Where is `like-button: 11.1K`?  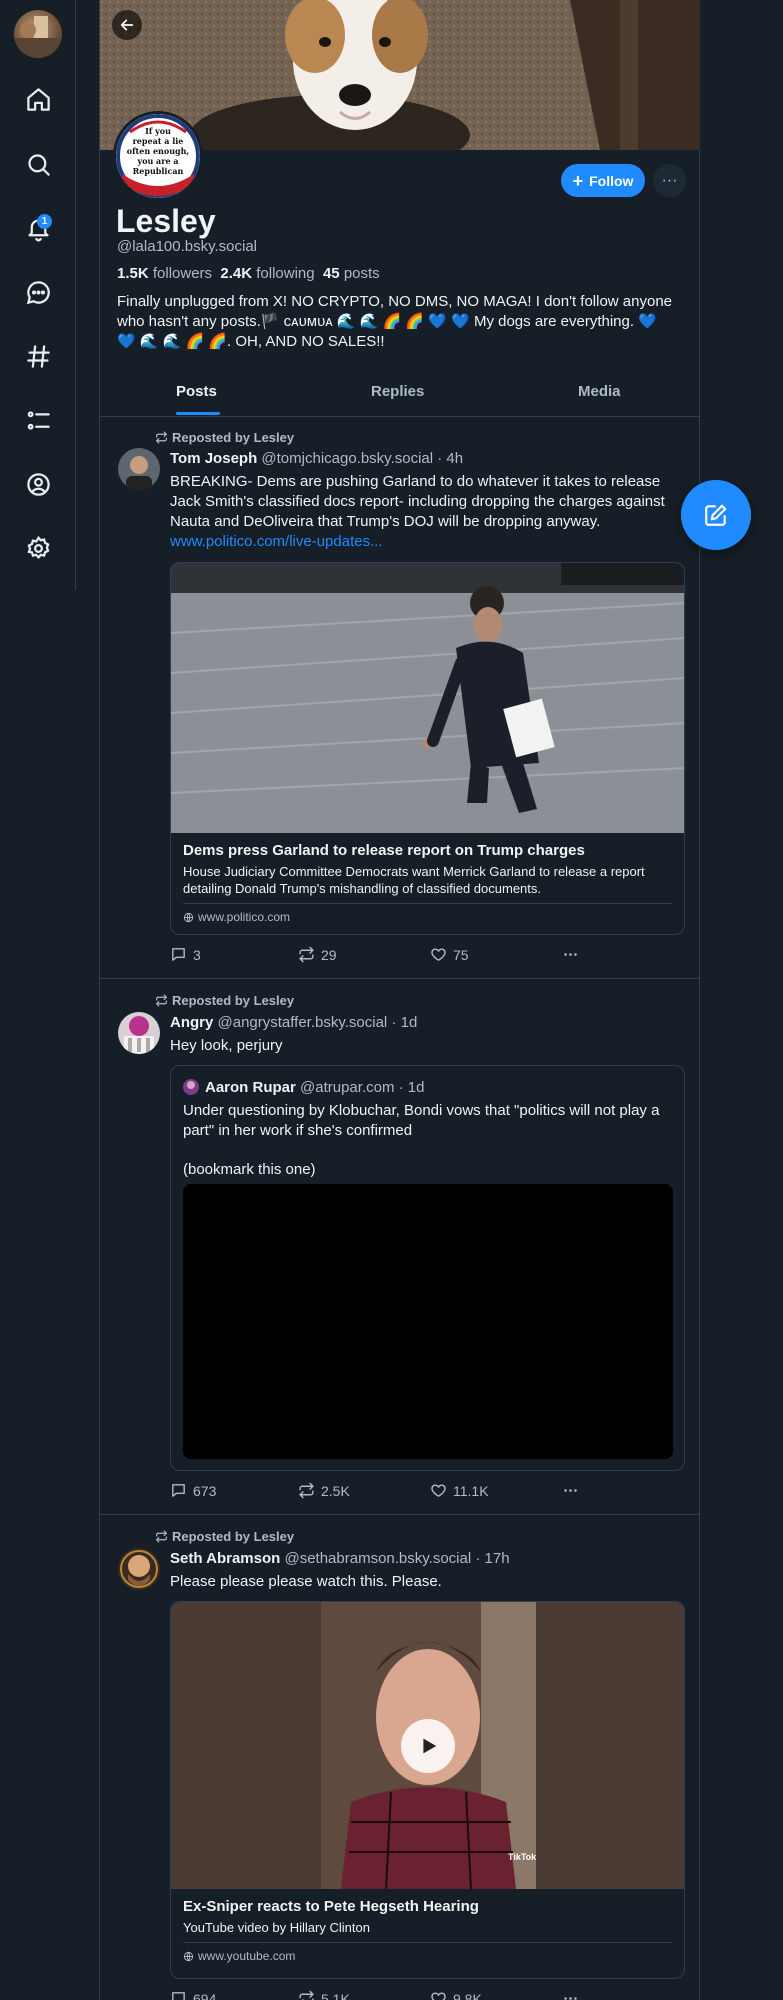 like-button: 11.1K is located at coordinates (459, 1490).